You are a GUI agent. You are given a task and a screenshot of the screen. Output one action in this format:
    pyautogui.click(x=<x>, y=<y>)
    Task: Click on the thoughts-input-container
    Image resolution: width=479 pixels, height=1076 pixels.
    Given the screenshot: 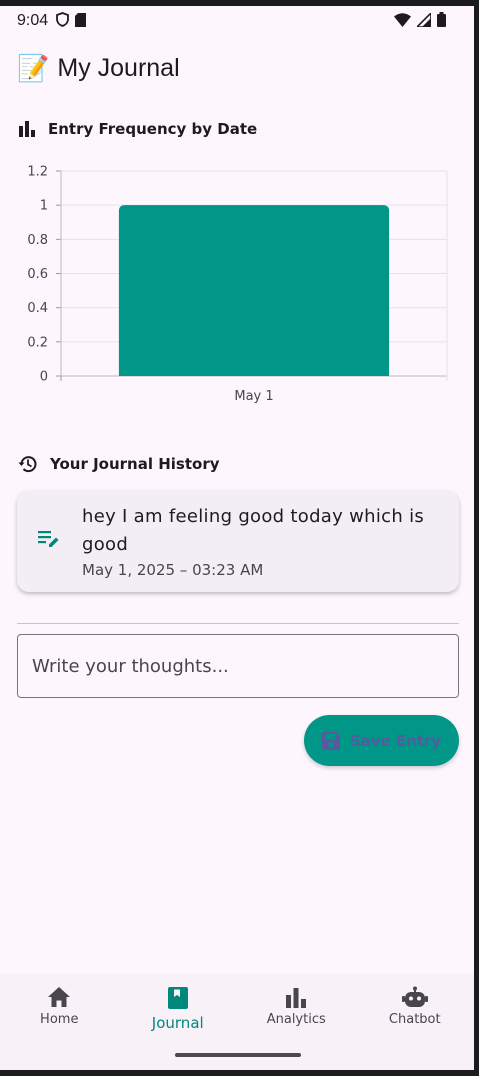 What is the action you would take?
    pyautogui.click(x=238, y=666)
    